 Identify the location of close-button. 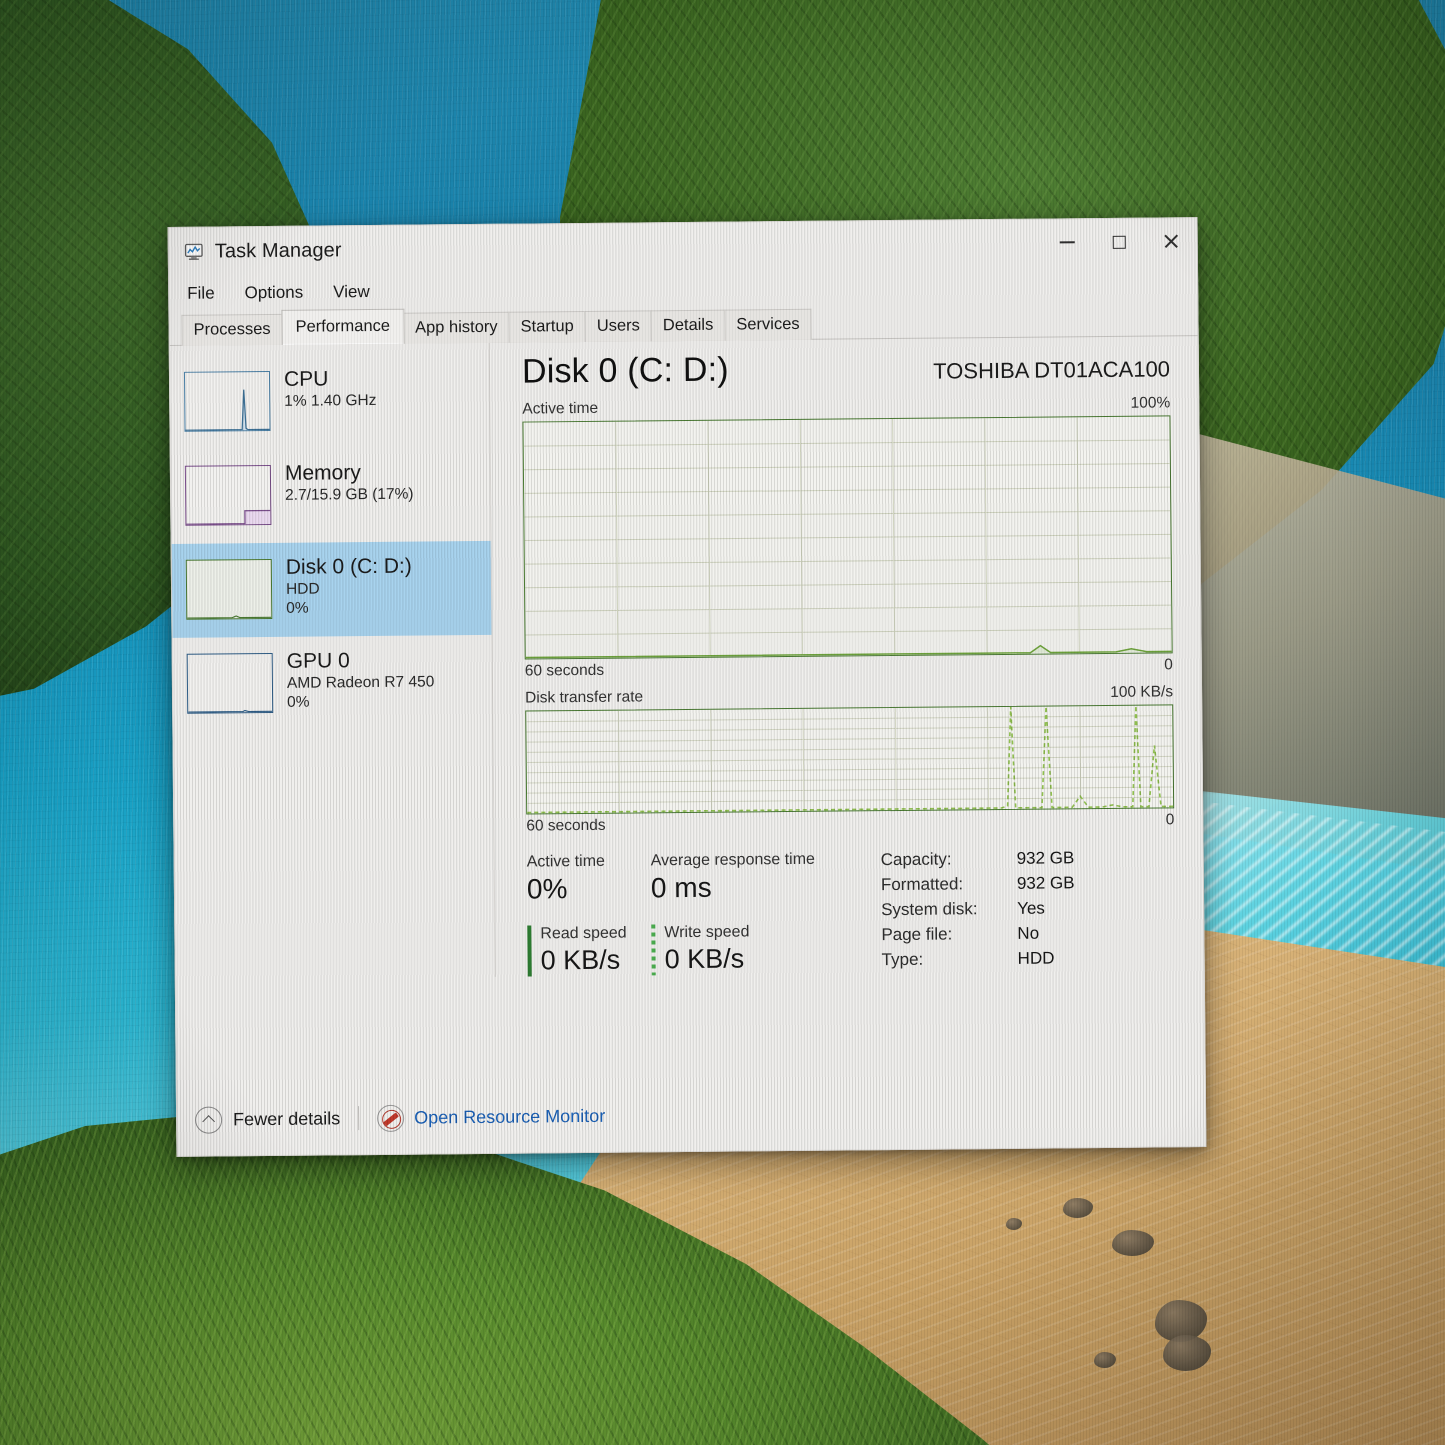
(1171, 241).